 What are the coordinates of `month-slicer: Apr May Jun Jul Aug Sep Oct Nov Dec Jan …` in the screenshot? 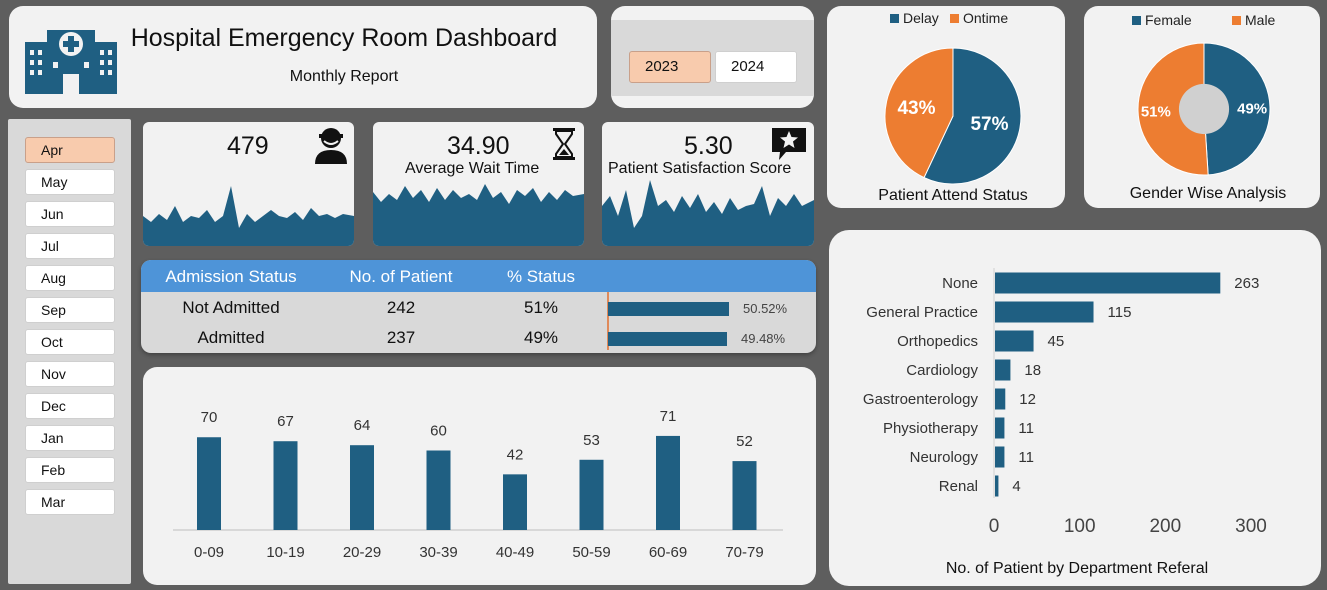 It's located at (69, 351).